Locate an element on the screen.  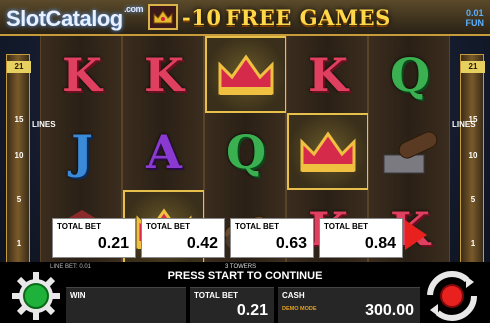
slotcatalog-logo: SlotCatalog .com is located at coordinates (75, 18).